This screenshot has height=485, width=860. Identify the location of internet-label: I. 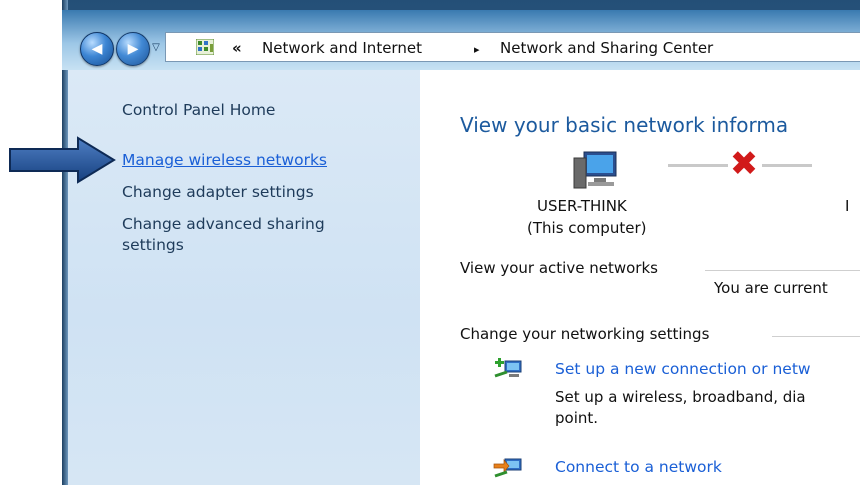
(847, 206).